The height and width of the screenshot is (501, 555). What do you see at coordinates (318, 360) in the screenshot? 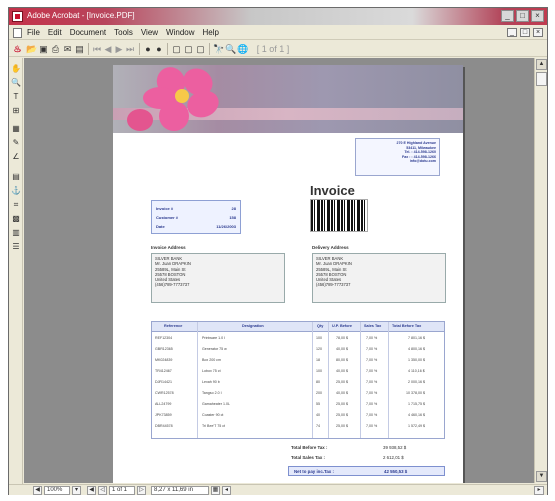
I see `cell-qty: 18` at bounding box center [318, 360].